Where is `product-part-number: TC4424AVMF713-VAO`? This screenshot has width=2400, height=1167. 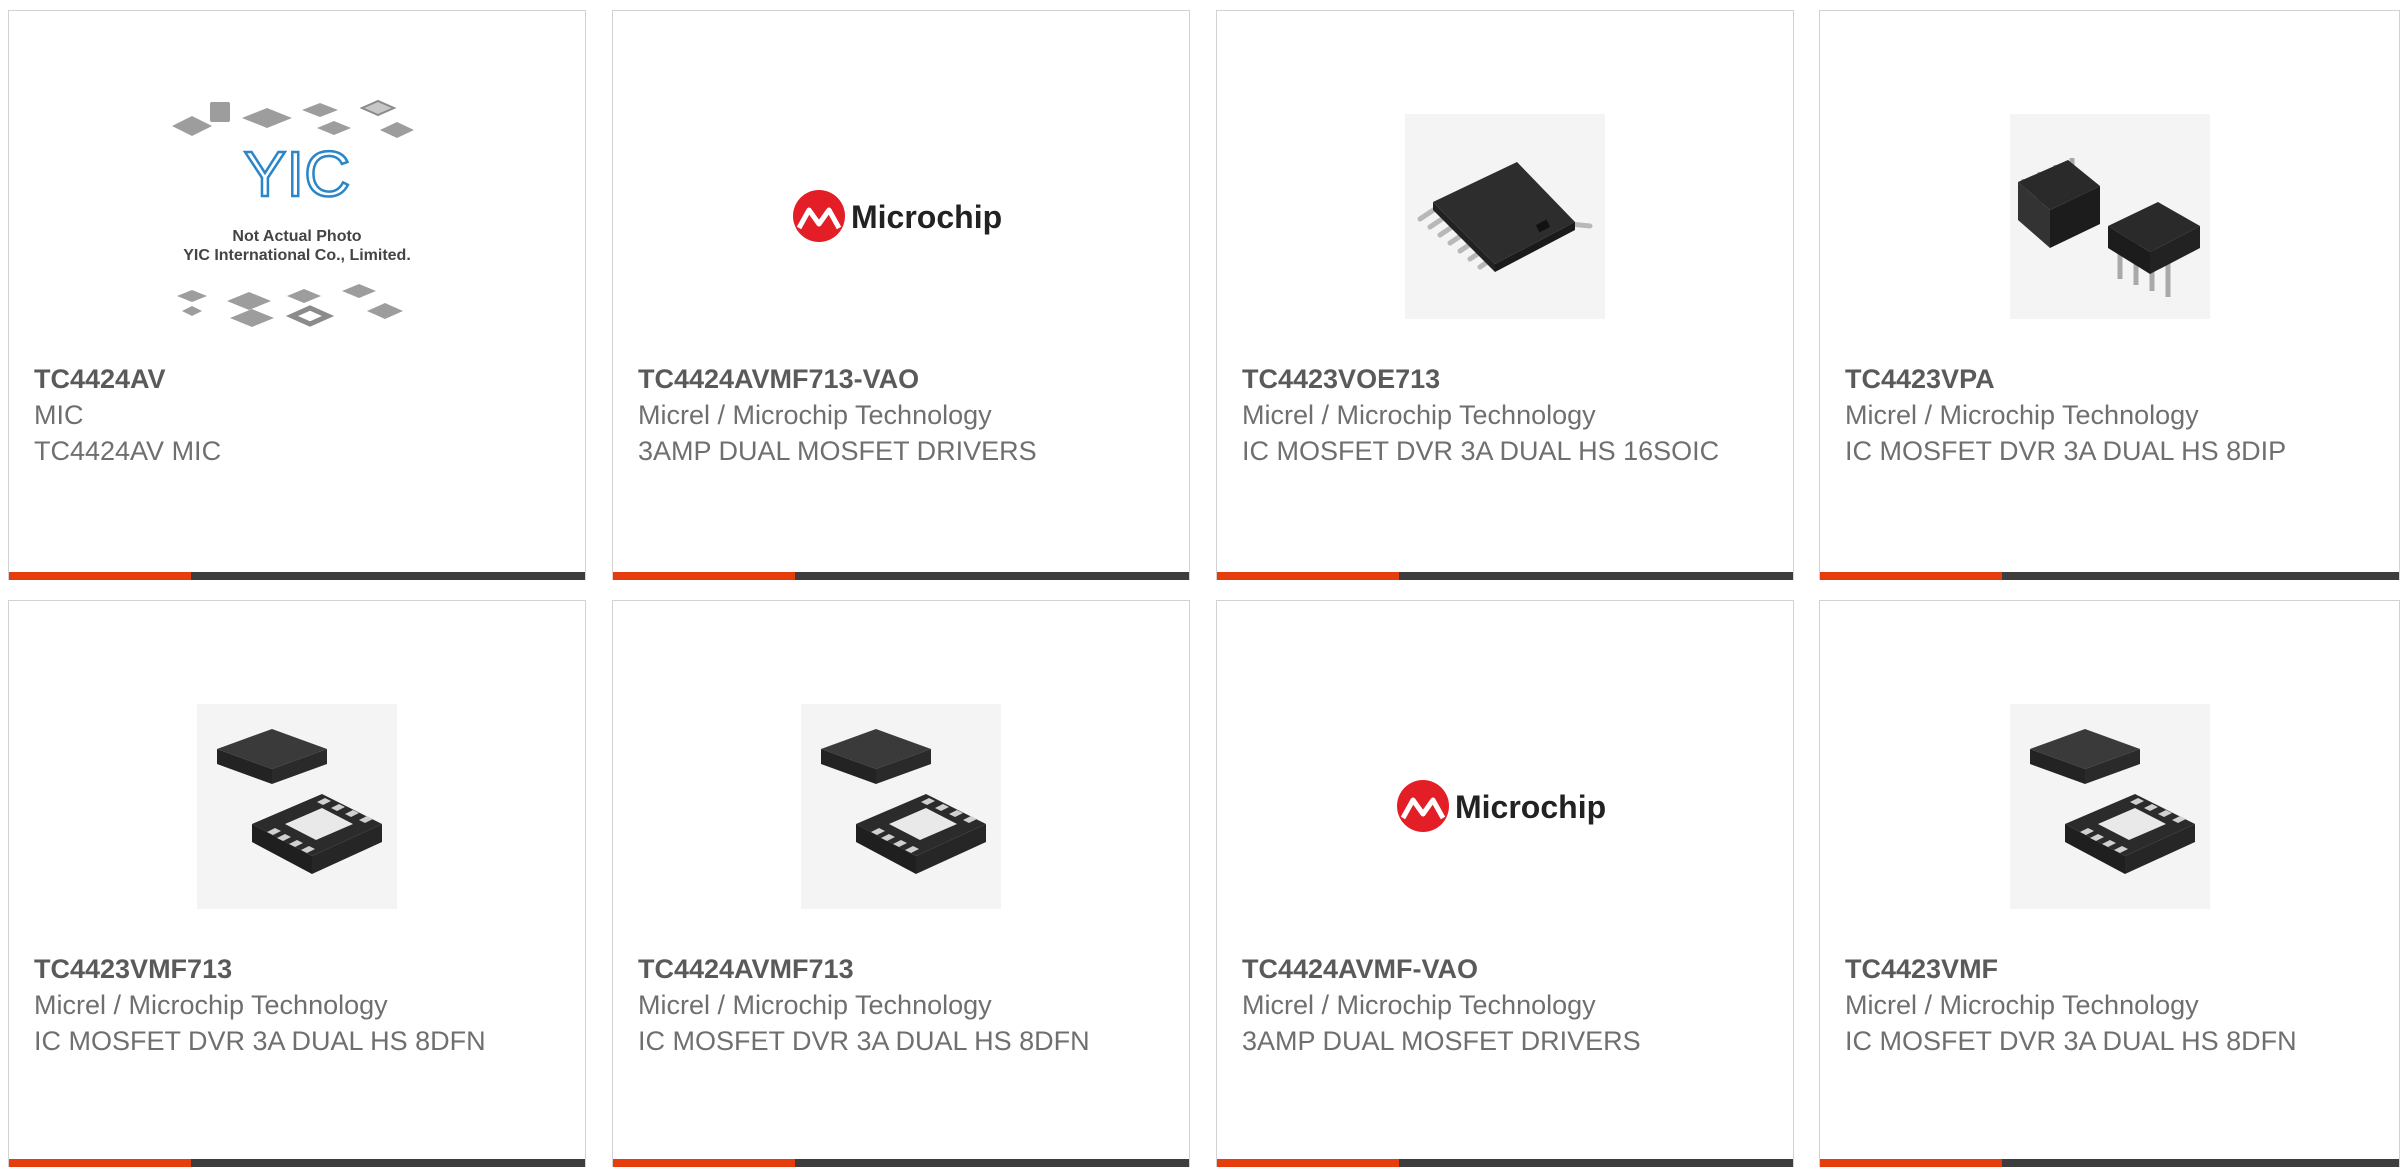
product-part-number: TC4424AVMF713-VAO is located at coordinates (903, 379).